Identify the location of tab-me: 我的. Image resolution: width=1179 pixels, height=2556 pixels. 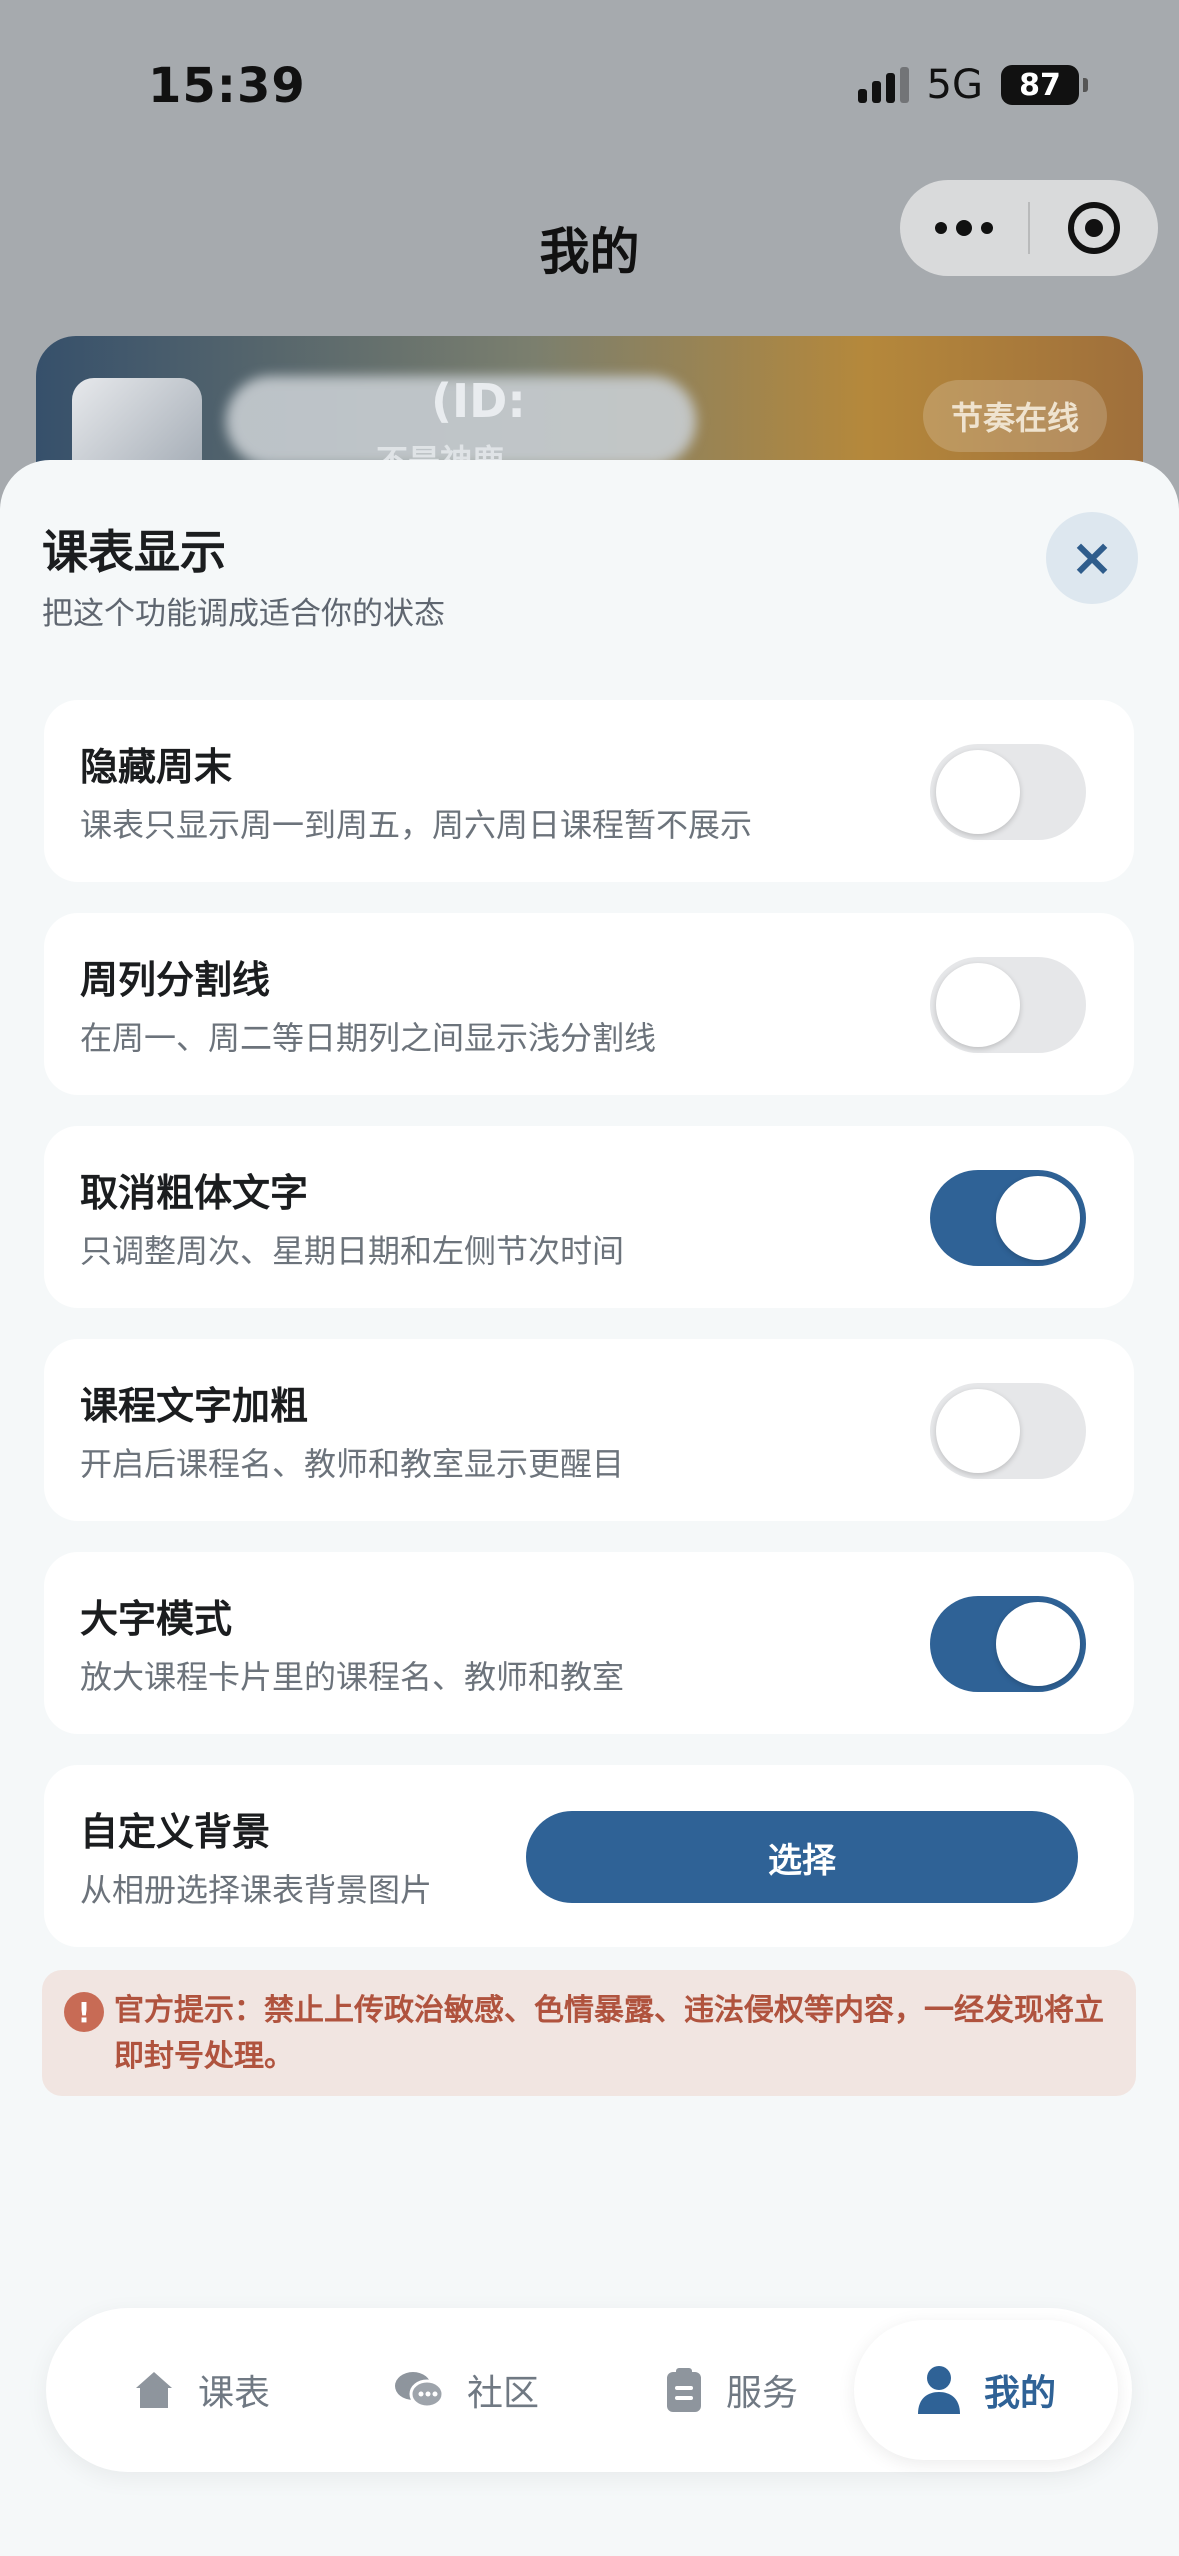
(986, 2390).